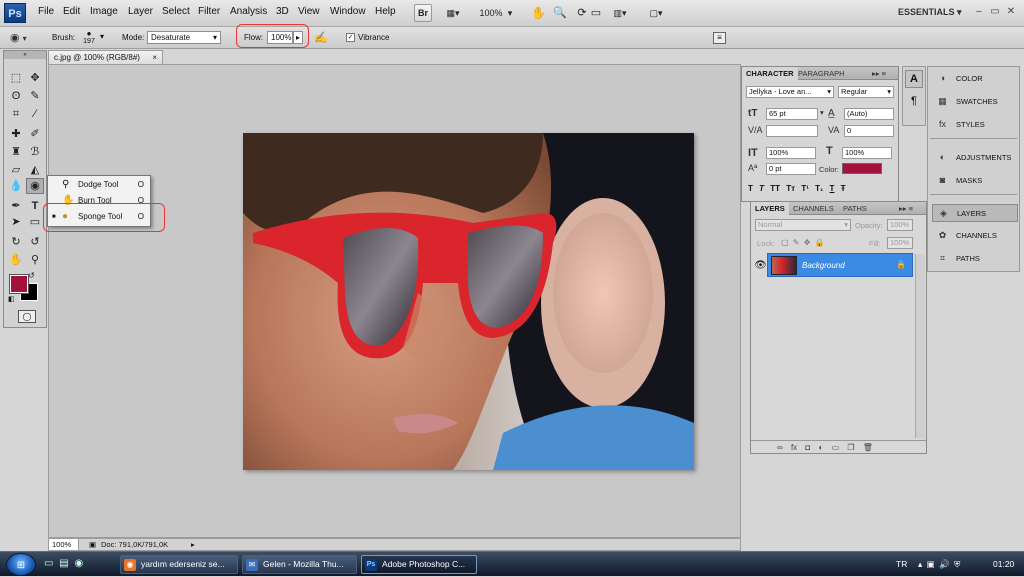 Image resolution: width=1024 pixels, height=577 pixels. I want to click on toolbox-collapse-icon: «, so click(25, 55).